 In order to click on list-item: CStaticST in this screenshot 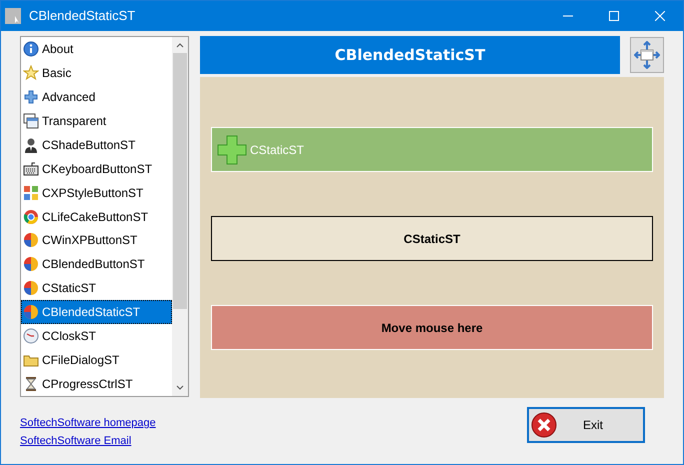, I will do `click(96, 288)`.